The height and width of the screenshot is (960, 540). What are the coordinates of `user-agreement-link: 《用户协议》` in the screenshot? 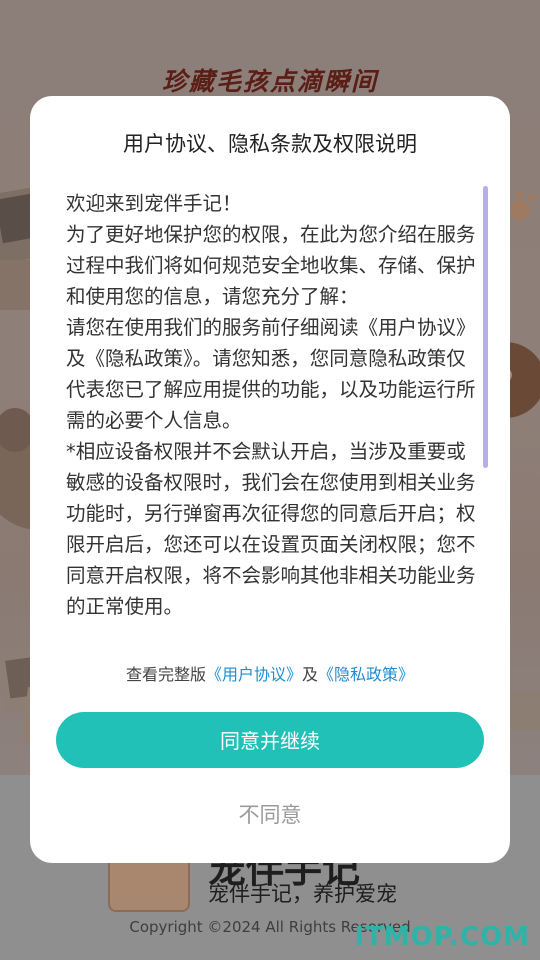 It's located at (254, 674).